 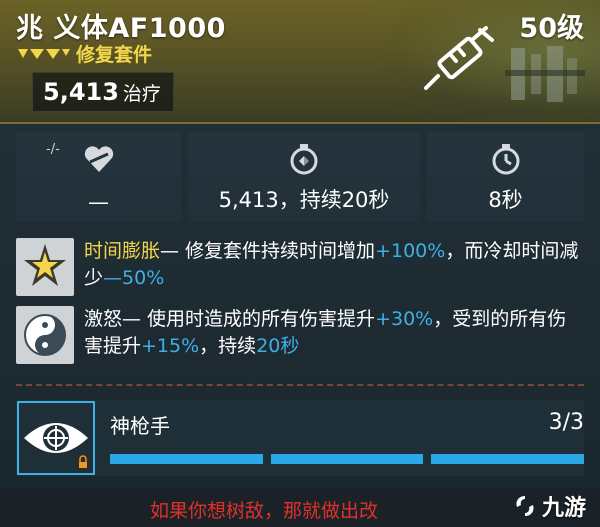 I want to click on stat-heal-total: 5,413，持续20秒, so click(x=304, y=177).